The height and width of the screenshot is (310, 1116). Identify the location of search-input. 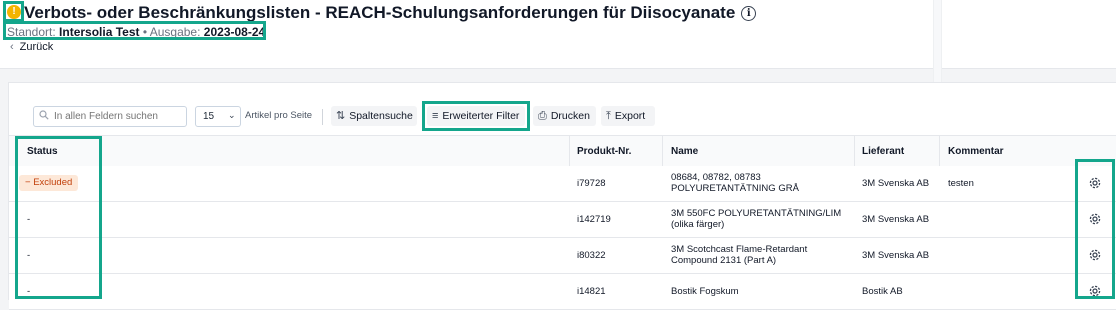
(118, 116).